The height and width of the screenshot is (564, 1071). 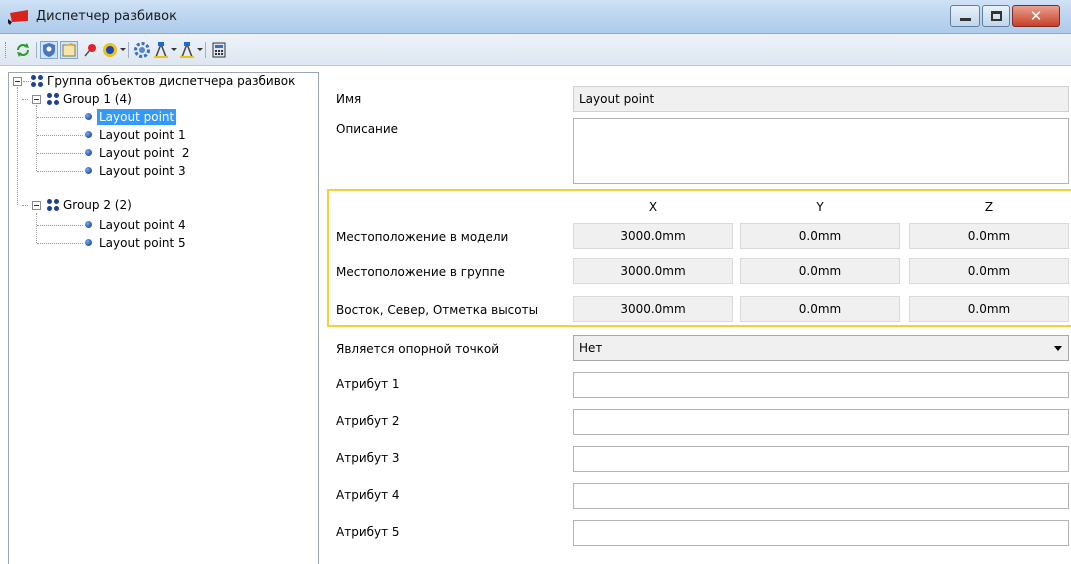 I want to click on attribute-2-field, so click(x=821, y=422).